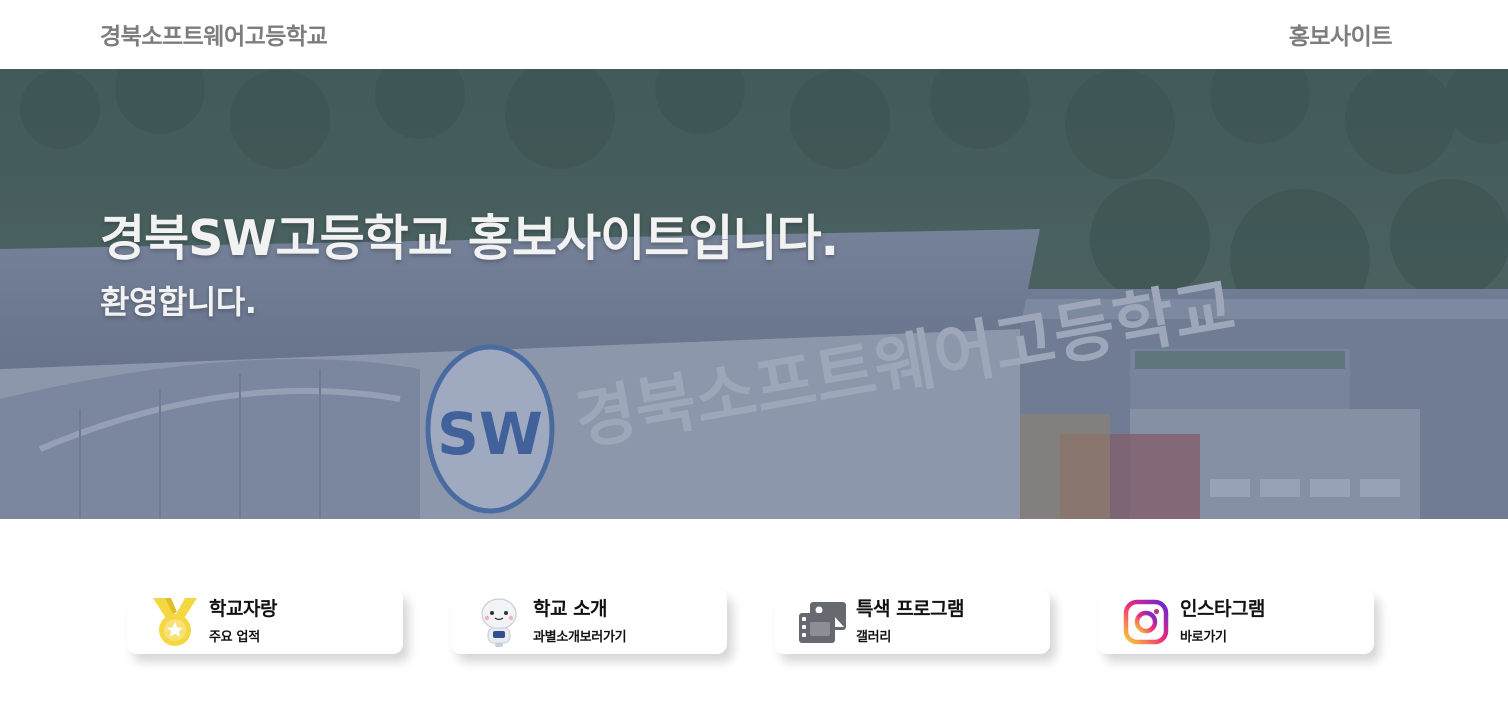 The width and height of the screenshot is (1508, 727). I want to click on card-special-program: 특색 프로그램 갤러리, so click(912, 621).